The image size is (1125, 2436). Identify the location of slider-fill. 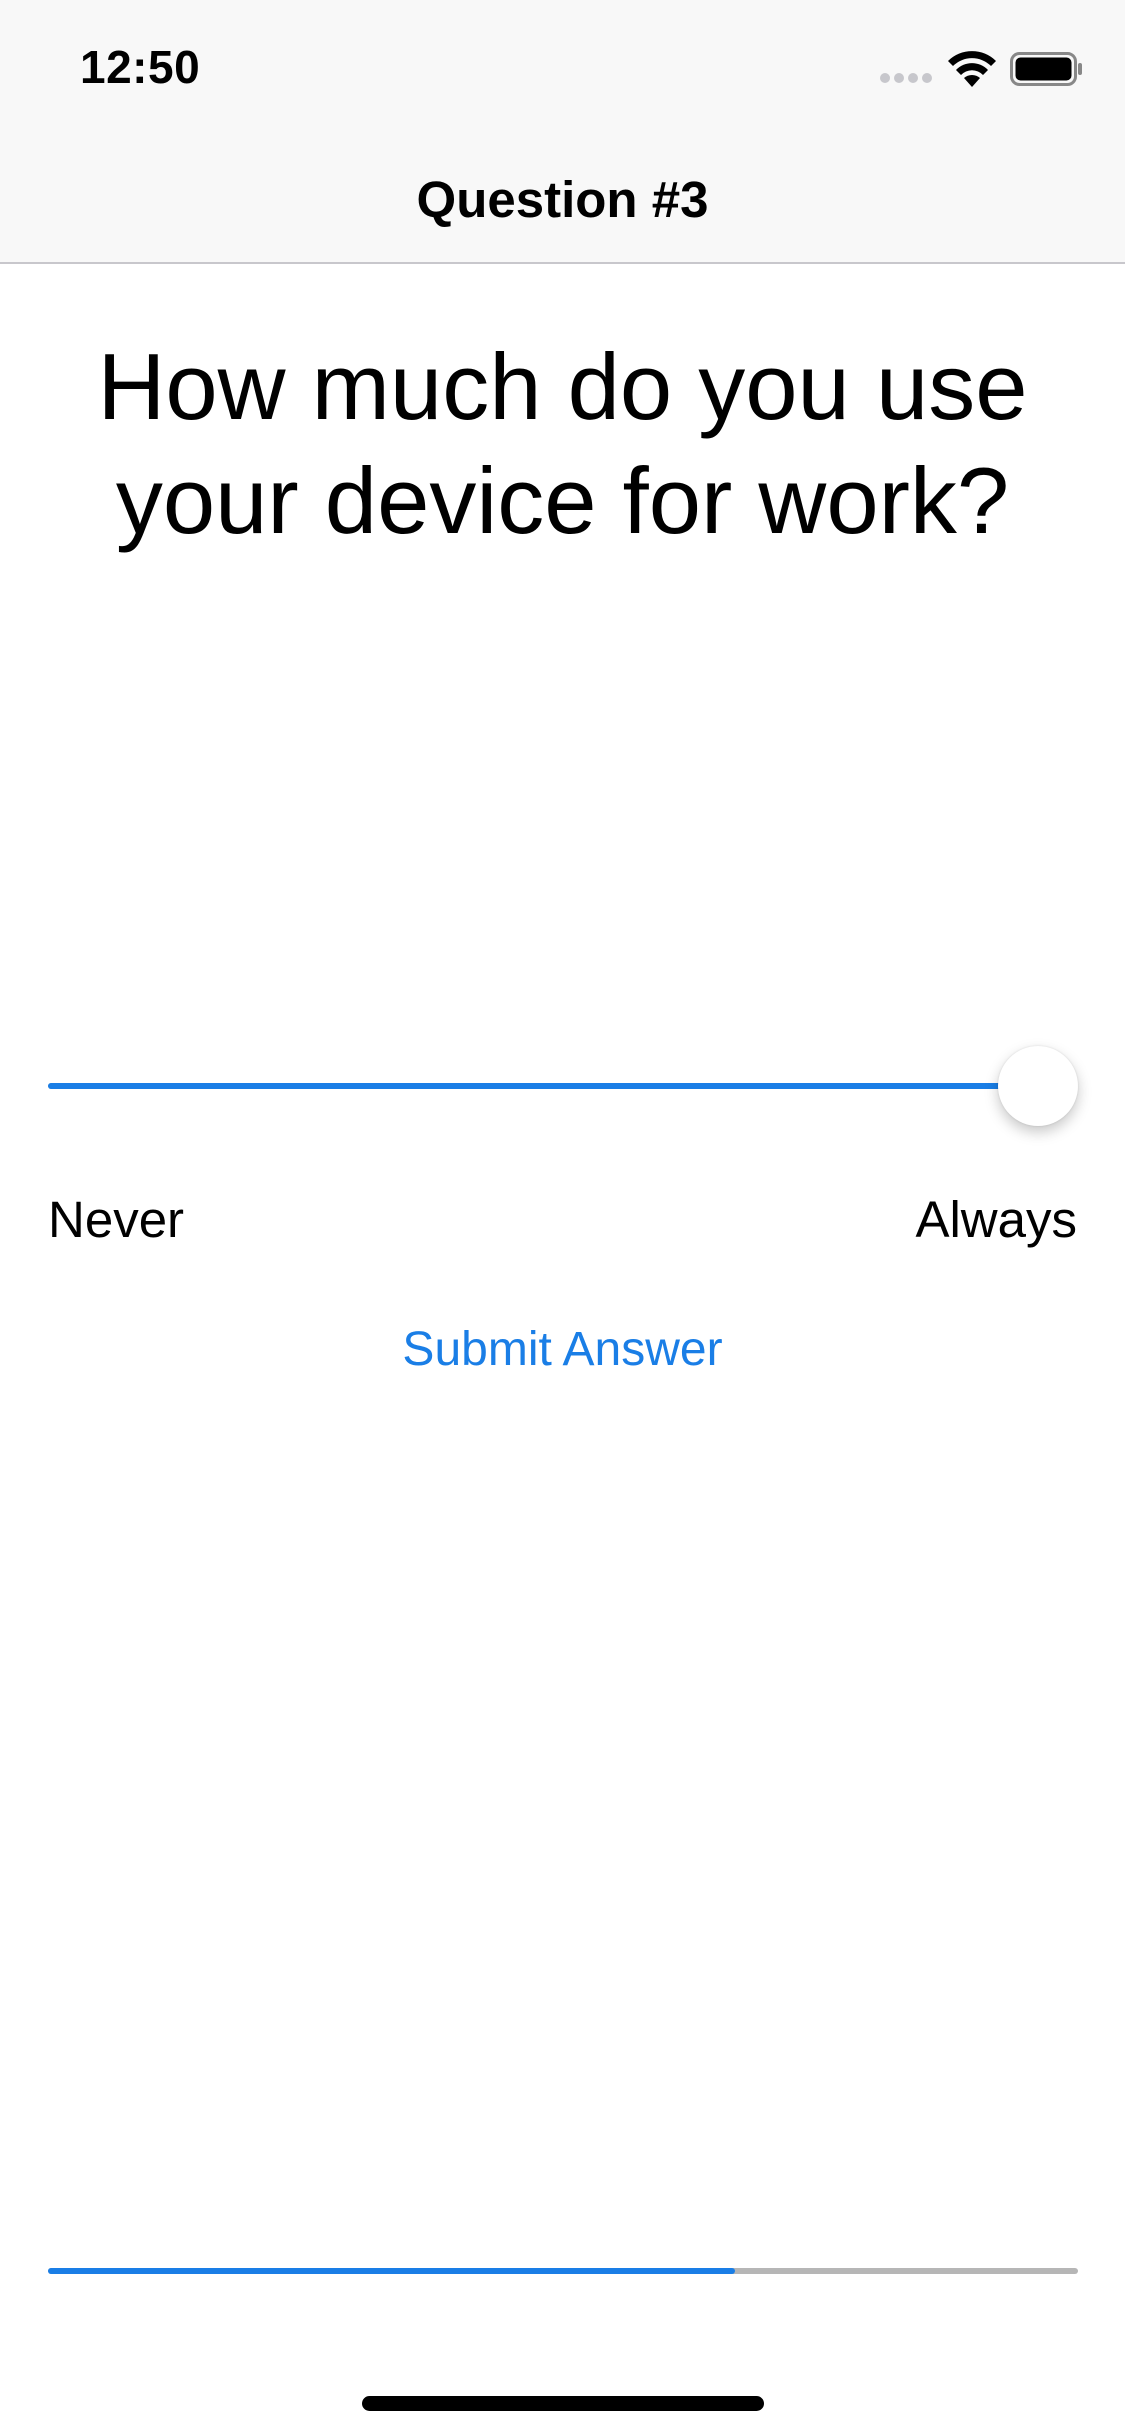
(543, 1086).